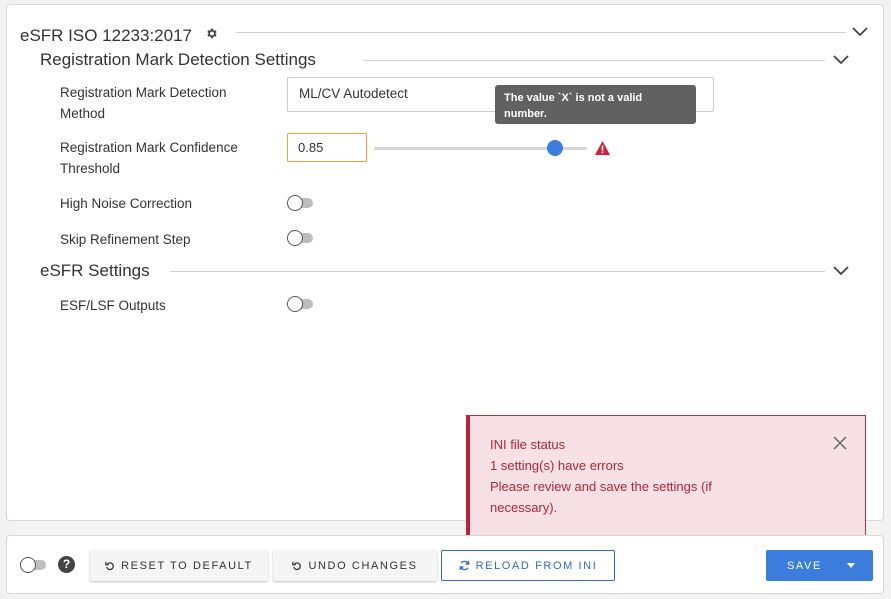  I want to click on high-noise-toggle, so click(300, 203).